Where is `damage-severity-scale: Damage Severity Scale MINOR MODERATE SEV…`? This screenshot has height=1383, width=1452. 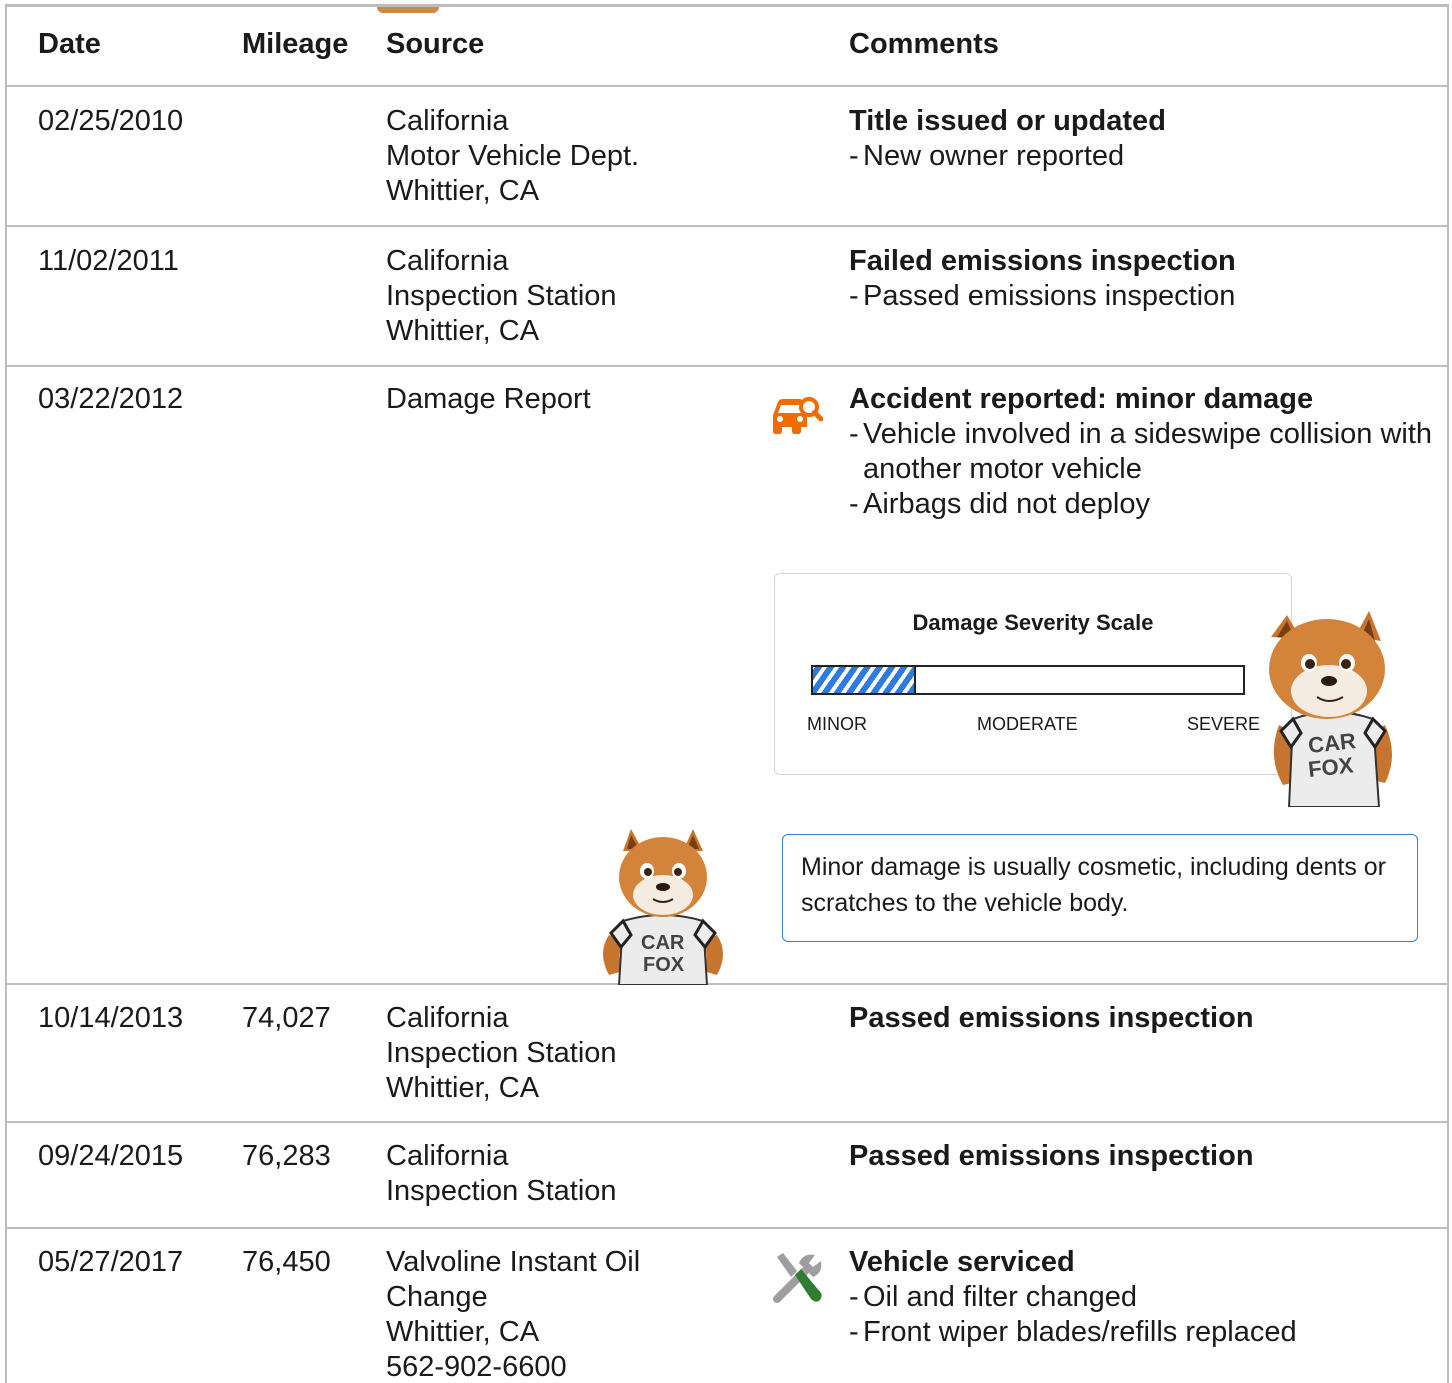 damage-severity-scale: Damage Severity Scale MINOR MODERATE SEV… is located at coordinates (1033, 674).